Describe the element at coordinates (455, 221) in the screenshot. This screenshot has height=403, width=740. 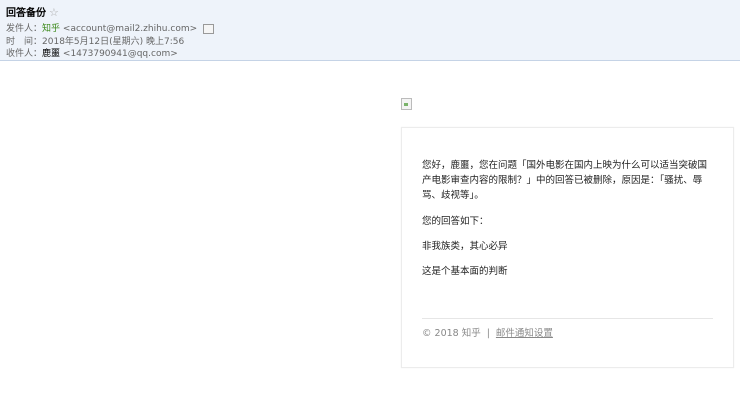
I see `answer-label: 您的回答如下：` at that location.